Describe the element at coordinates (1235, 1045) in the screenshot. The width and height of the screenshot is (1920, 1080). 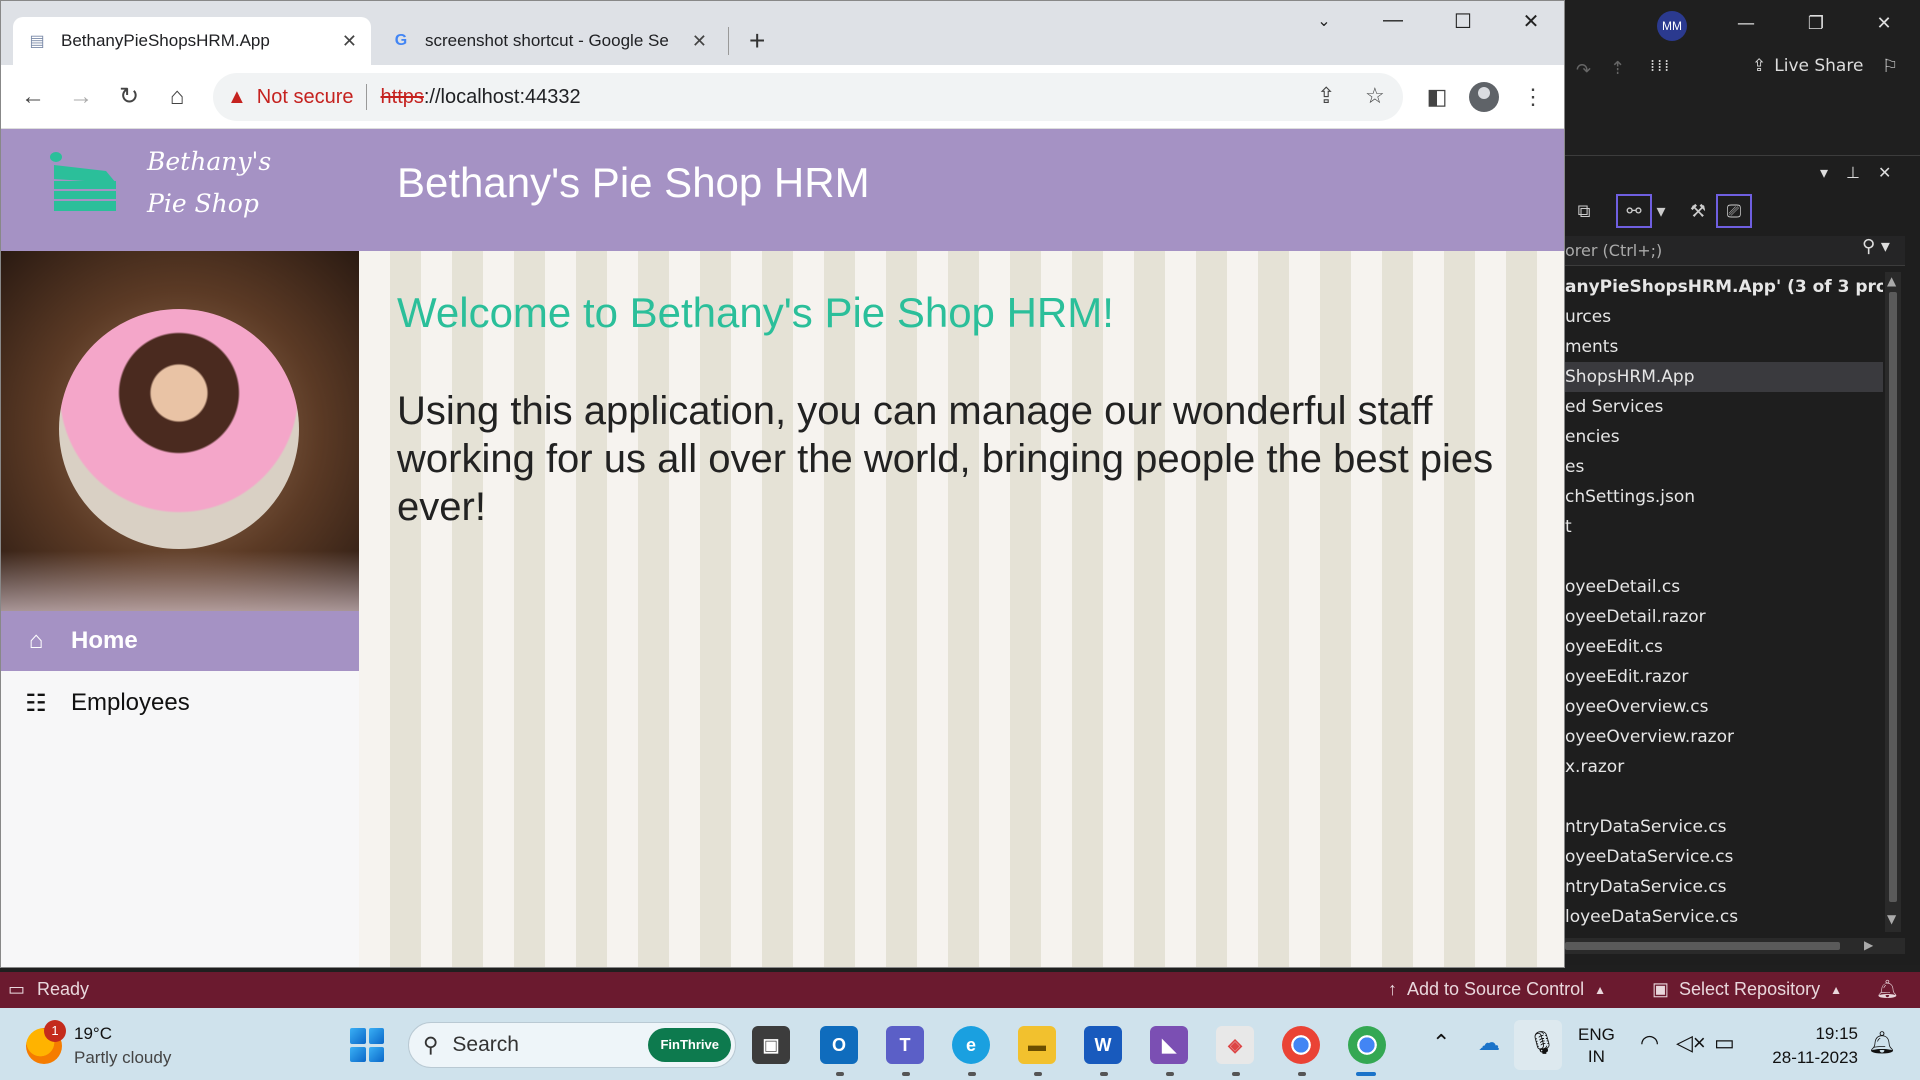
I see `snipping-tool-icon: ◈` at that location.